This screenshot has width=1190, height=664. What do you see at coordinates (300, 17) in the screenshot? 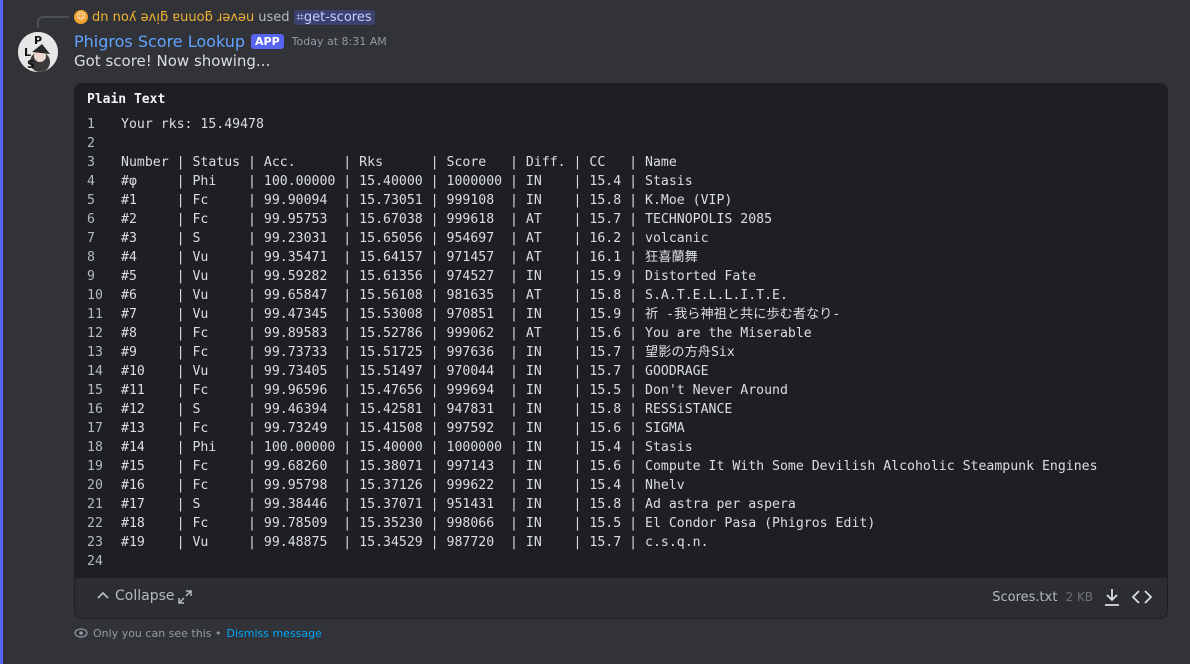
I see `command-hash-icon: ⌗` at bounding box center [300, 17].